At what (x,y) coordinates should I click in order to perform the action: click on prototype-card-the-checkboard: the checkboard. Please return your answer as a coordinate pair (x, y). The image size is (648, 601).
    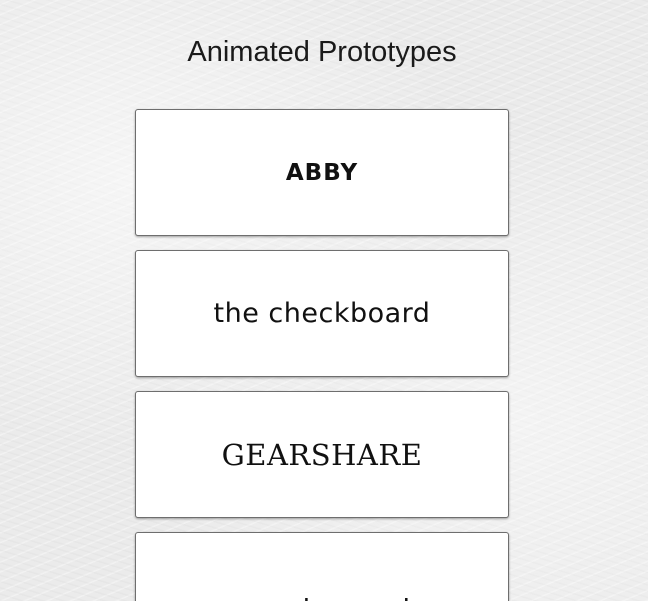
    Looking at the image, I should click on (322, 313).